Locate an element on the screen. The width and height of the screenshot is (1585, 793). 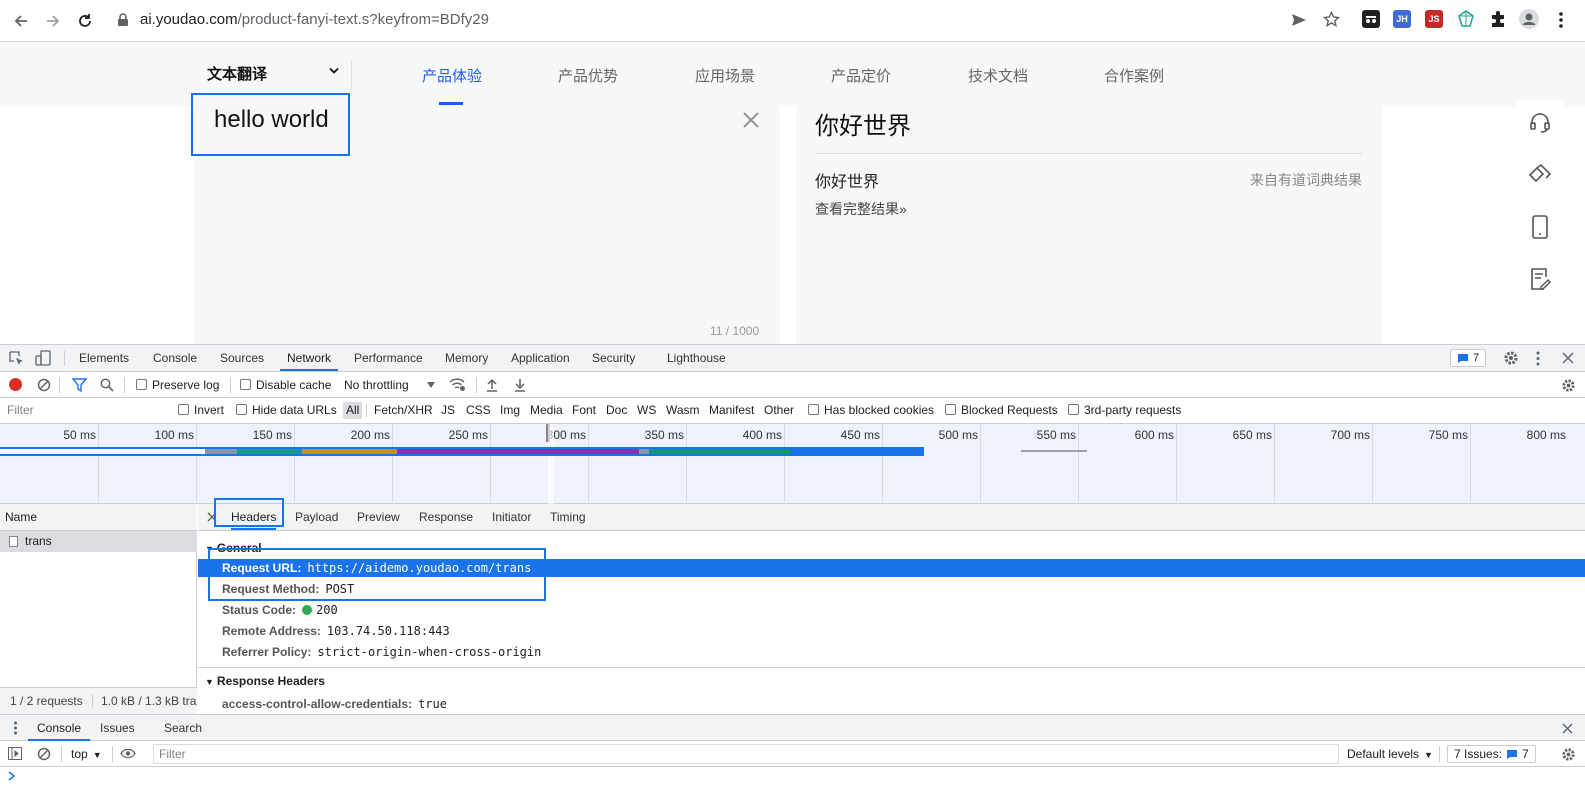
header-row-allow-credentials: access-control-allow-credentials: true is located at coordinates (334, 704).